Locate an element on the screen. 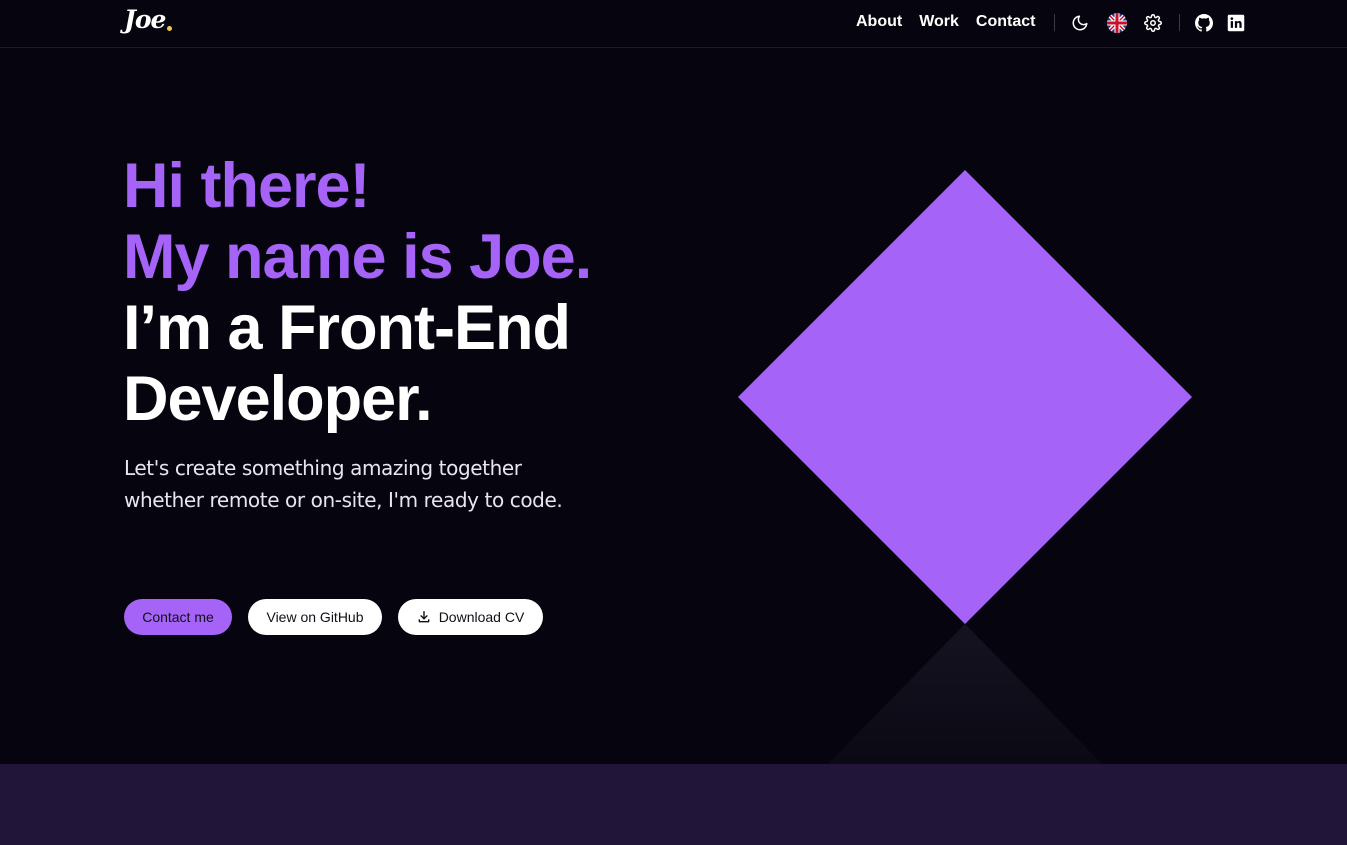  download-cv-button: Download CV is located at coordinates (470, 617).